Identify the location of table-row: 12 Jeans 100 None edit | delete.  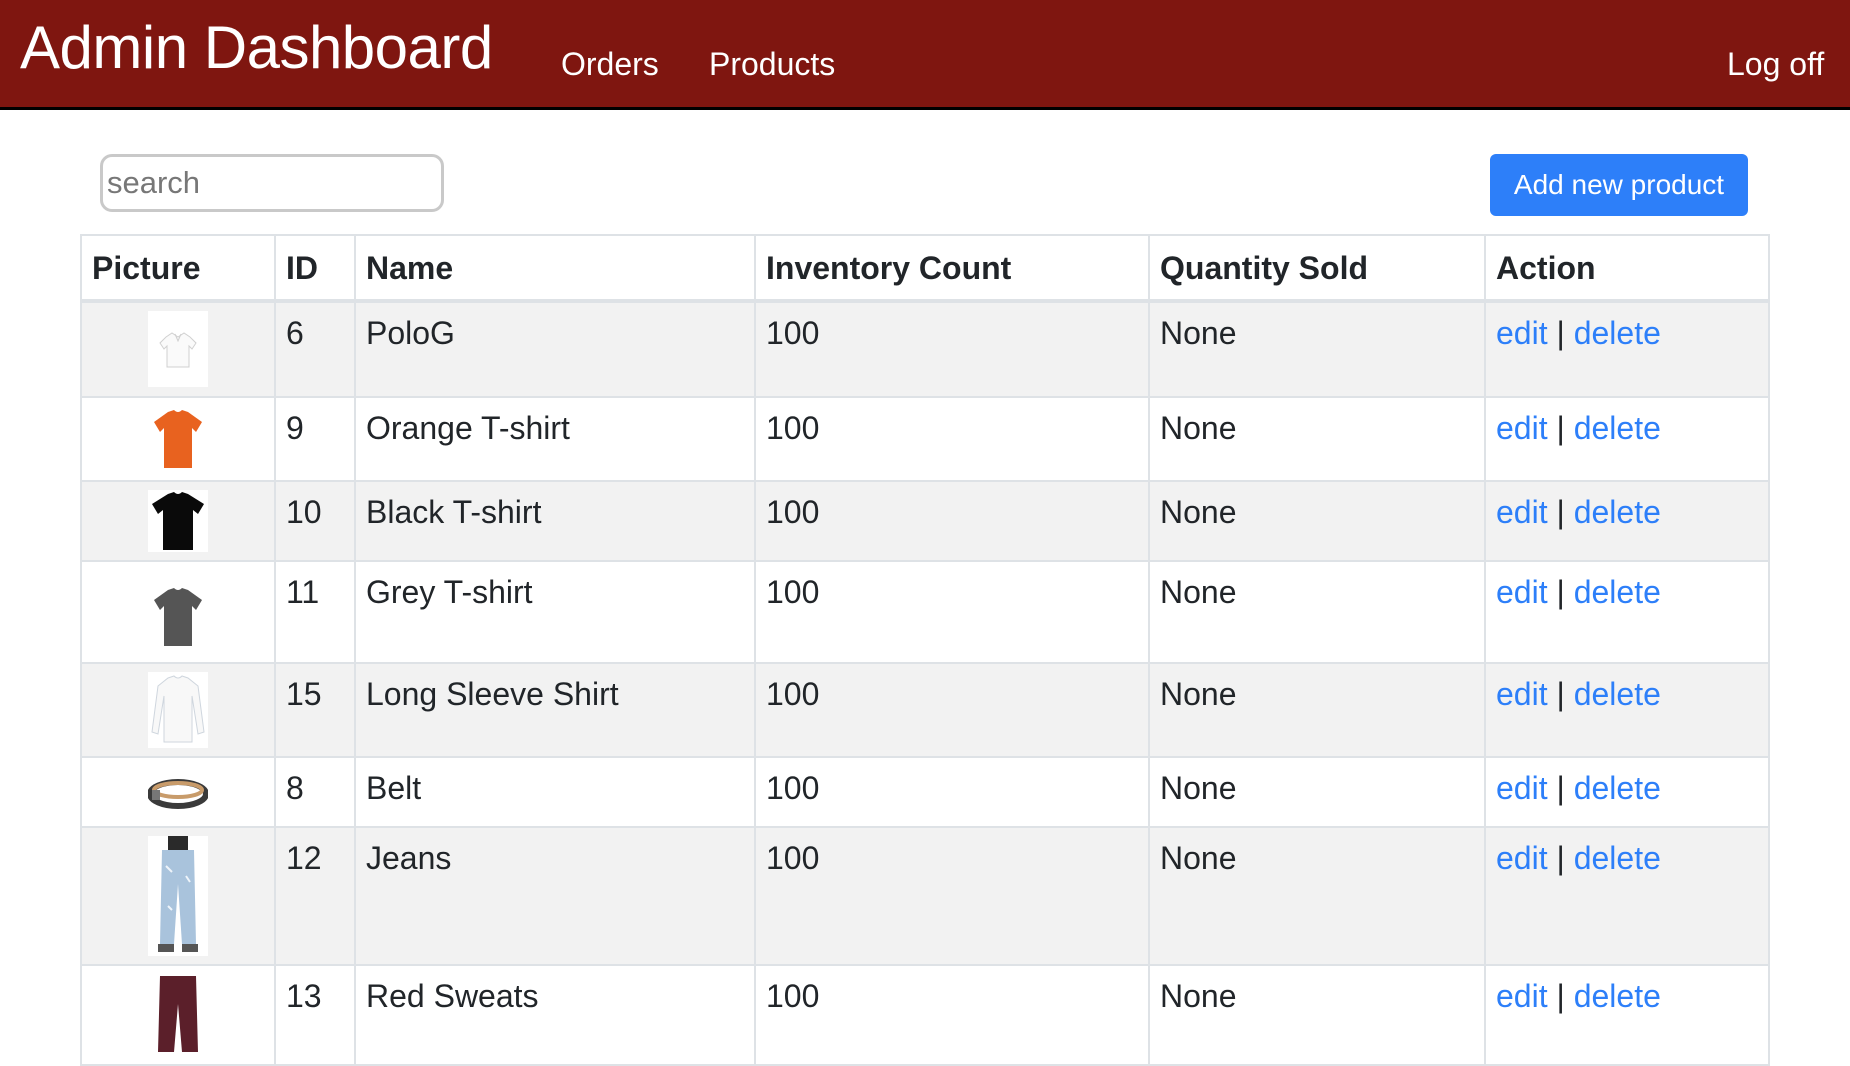
(925, 896).